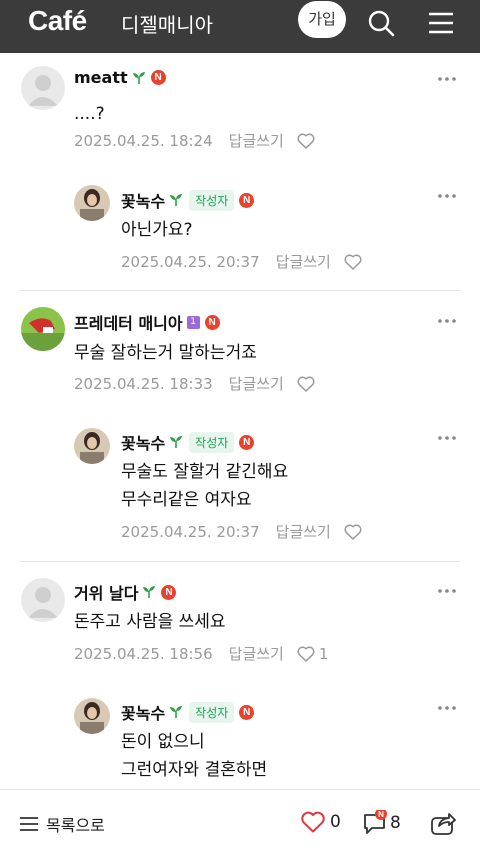 This screenshot has width=480, height=858. What do you see at coordinates (29, 824) in the screenshot?
I see `list-icon` at bounding box center [29, 824].